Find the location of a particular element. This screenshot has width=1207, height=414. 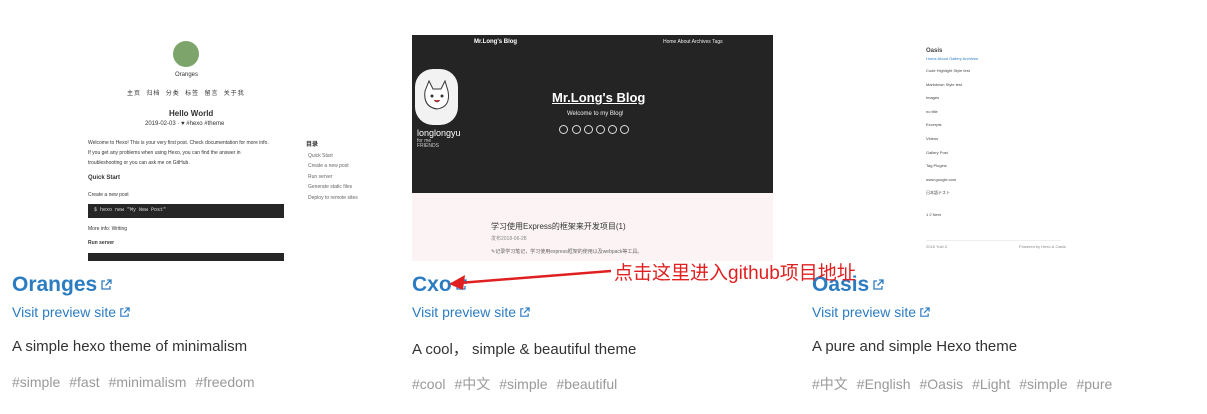

tag: #beautiful is located at coordinates (587, 384).